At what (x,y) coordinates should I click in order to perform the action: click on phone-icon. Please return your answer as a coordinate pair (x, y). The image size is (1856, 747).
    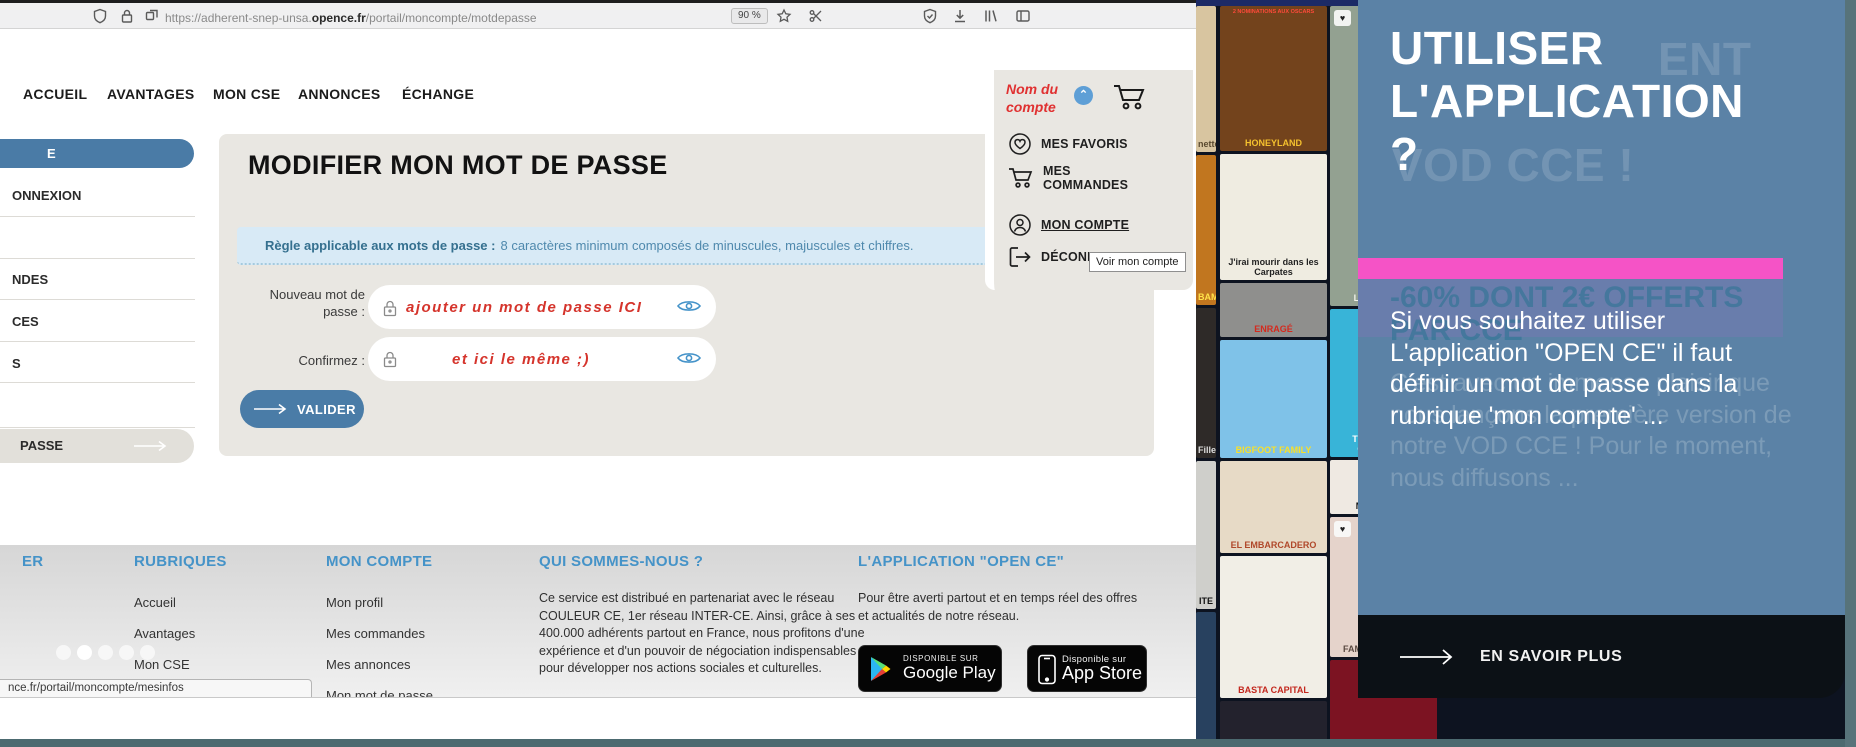
    Looking at the image, I should click on (1047, 669).